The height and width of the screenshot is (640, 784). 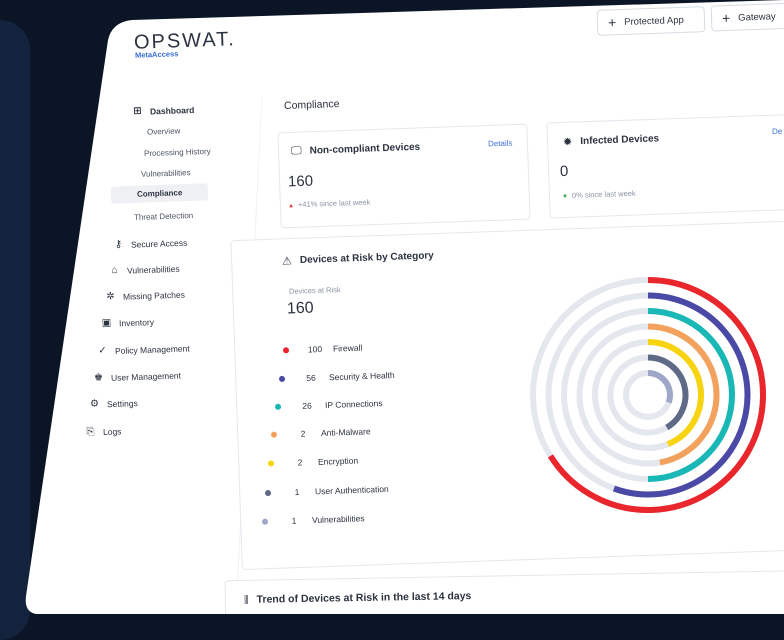 I want to click on radial-bar-anti-malware, so click(x=683, y=394).